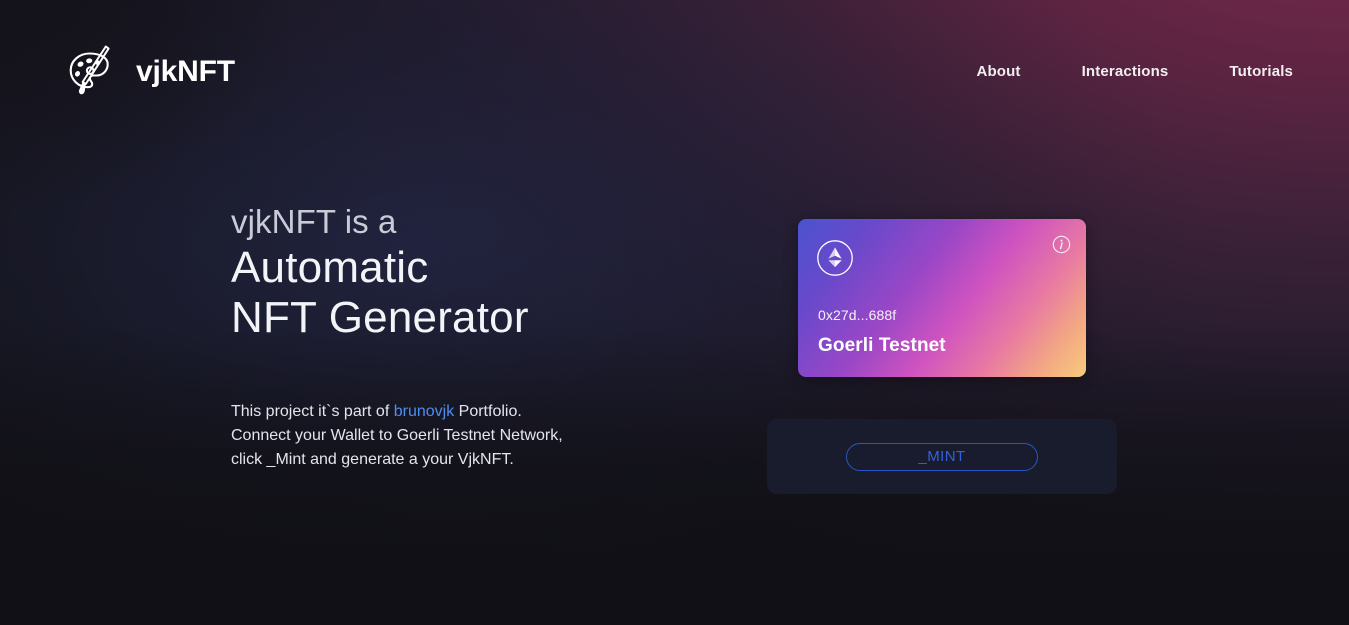  I want to click on wallet-card: 0x27d...688f Goerli Testnet, so click(942, 298).